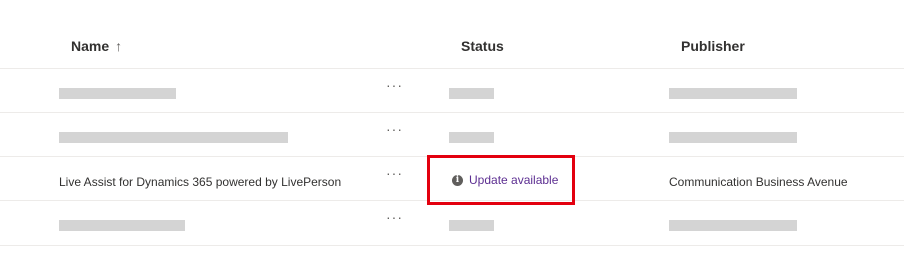 The height and width of the screenshot is (255, 904). I want to click on sort-ascending-icon: ↑, so click(119, 46).